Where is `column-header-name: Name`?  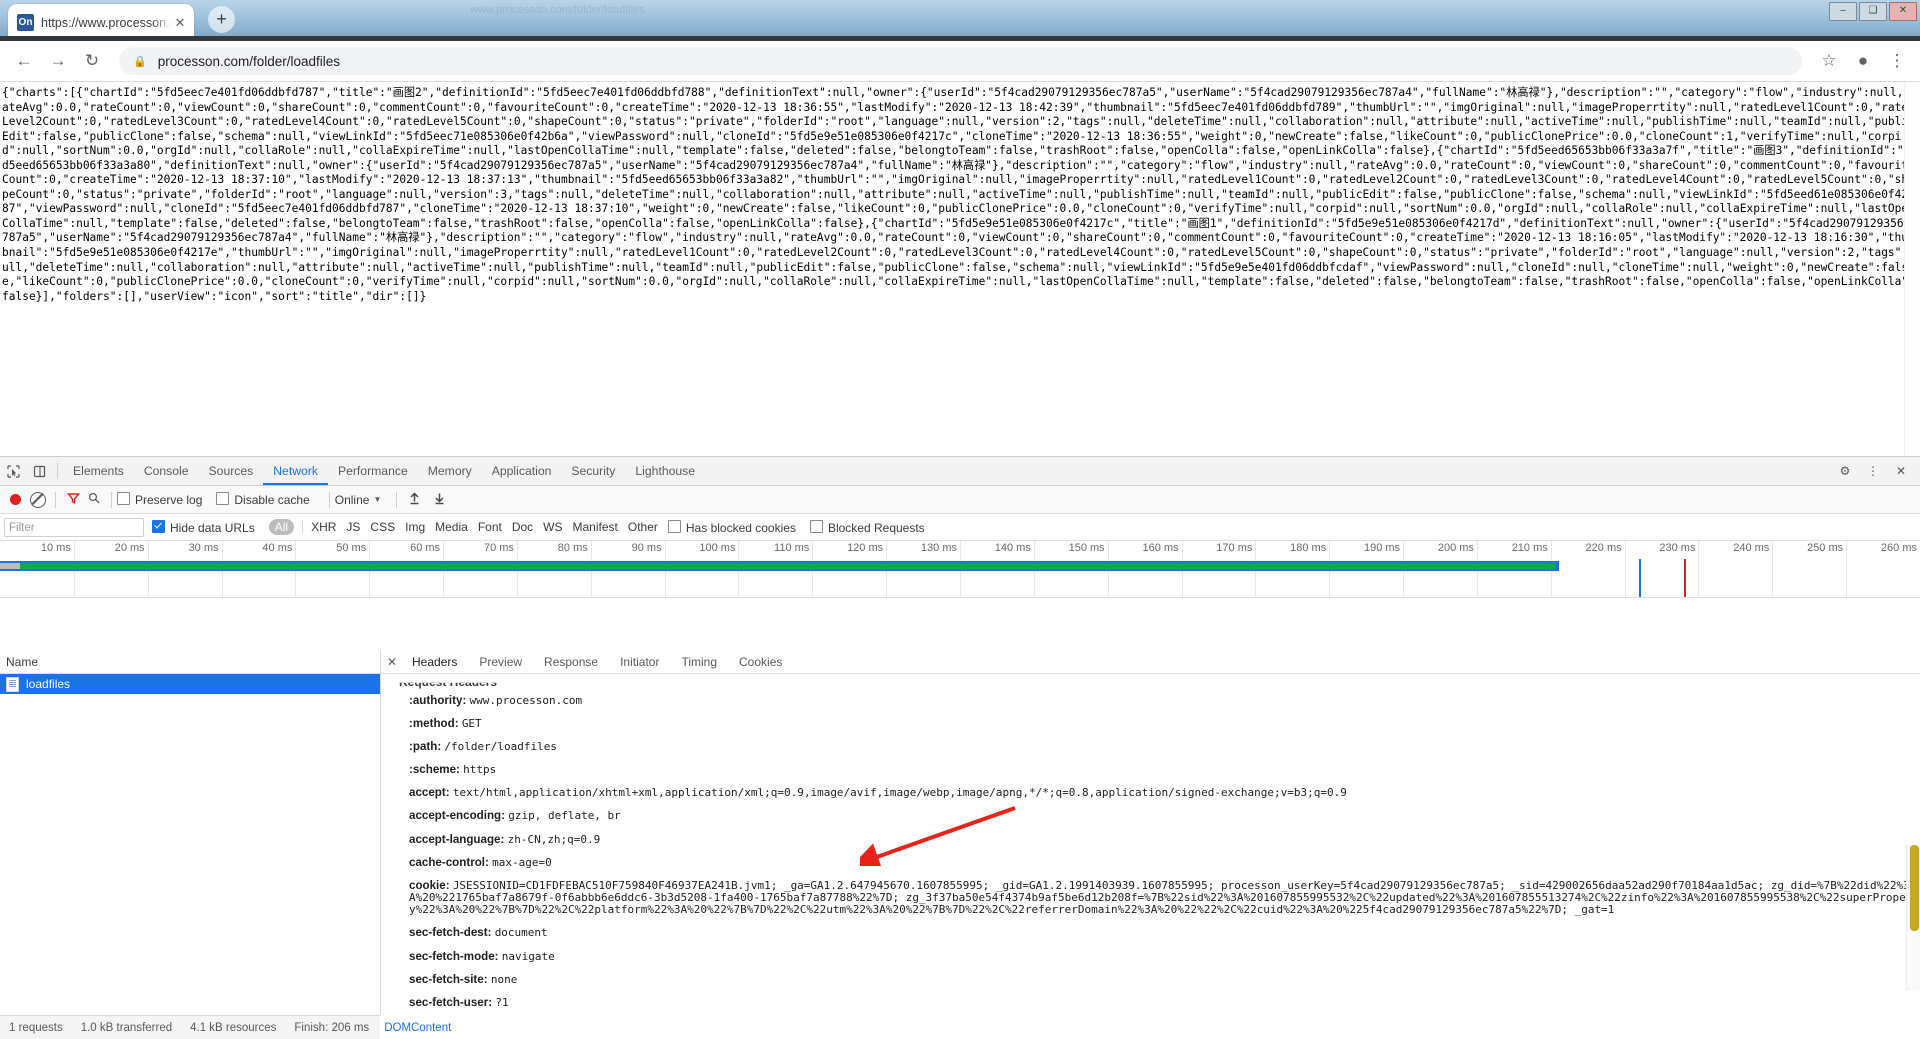
column-header-name: Name is located at coordinates (190, 662).